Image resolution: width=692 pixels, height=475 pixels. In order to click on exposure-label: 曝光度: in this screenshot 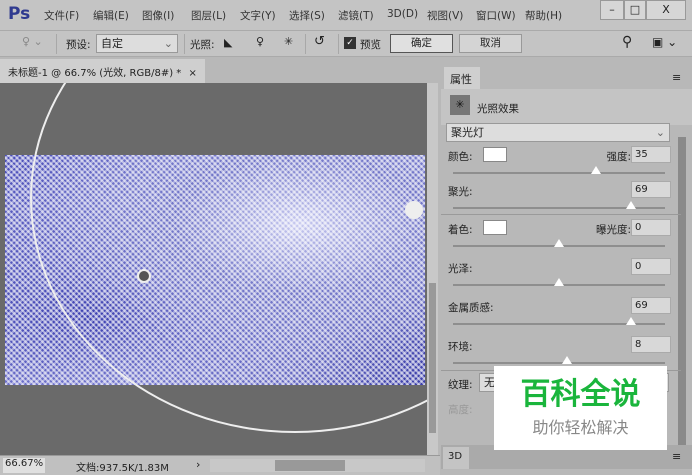, I will do `click(613, 230)`.